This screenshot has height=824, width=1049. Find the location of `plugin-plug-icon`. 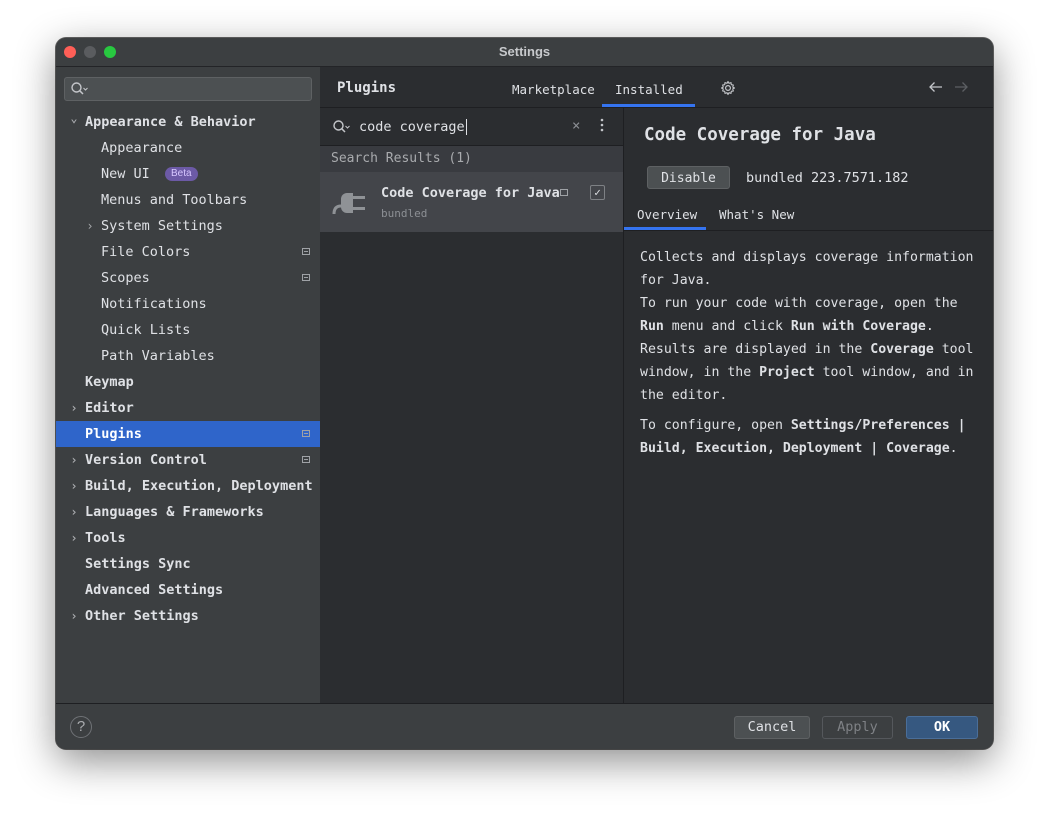

plugin-plug-icon is located at coordinates (351, 204).